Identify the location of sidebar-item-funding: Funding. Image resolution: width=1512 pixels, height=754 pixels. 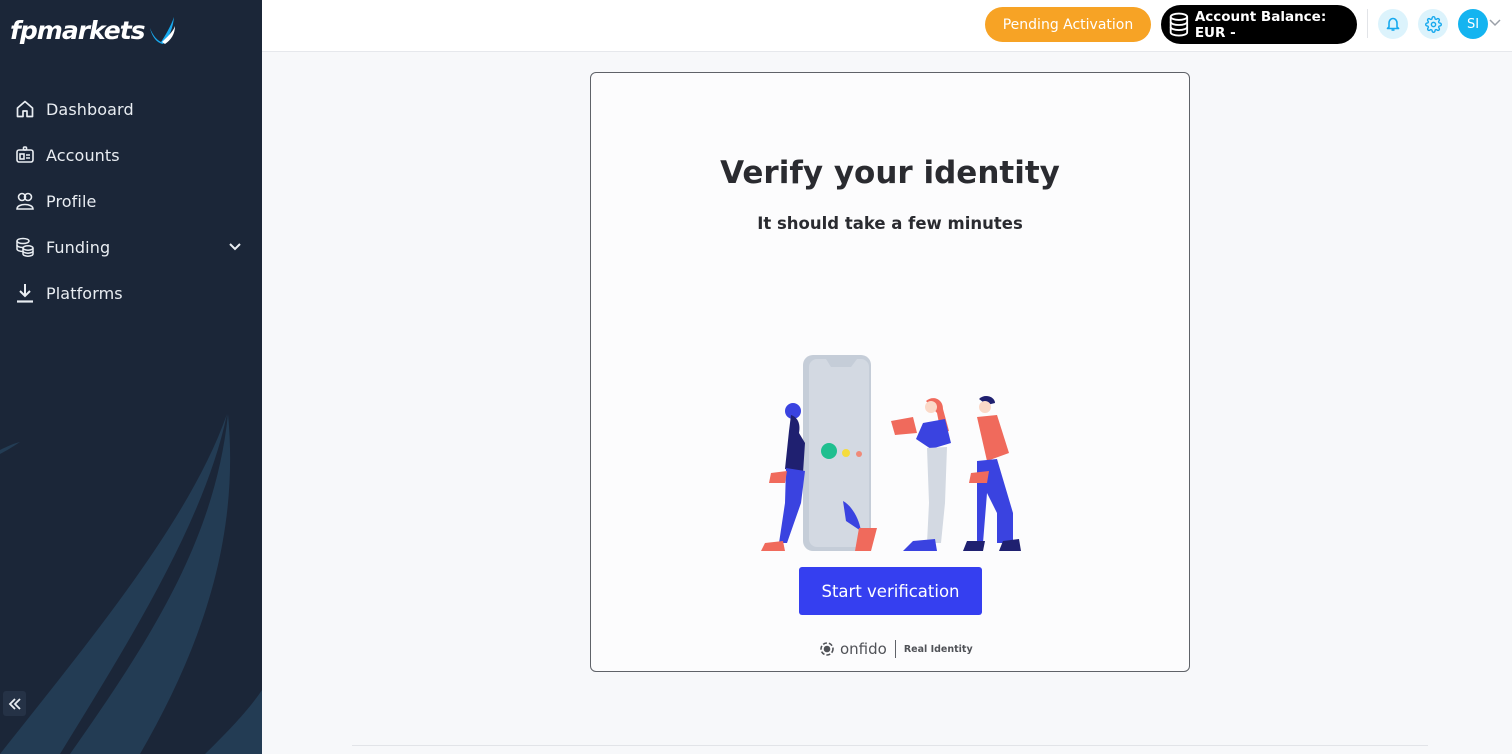
(131, 247).